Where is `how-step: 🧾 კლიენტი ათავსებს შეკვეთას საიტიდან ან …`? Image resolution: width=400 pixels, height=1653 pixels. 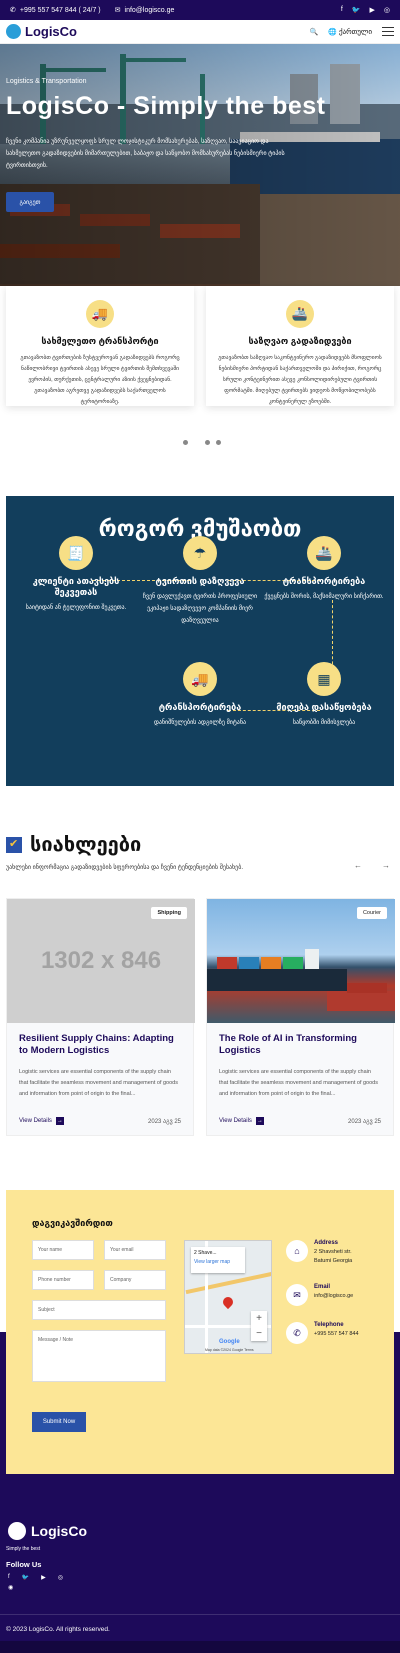
how-step: 🧾 კლიენტი ათავსებს შეკვეთას საიტიდან ან … is located at coordinates (76, 575).